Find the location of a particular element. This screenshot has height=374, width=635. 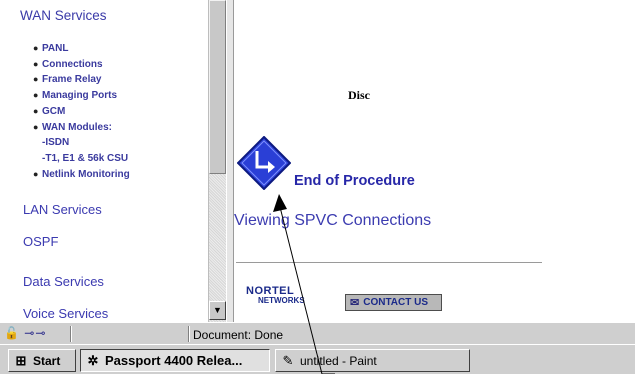

start-button: ⊞ Start is located at coordinates (42, 360).